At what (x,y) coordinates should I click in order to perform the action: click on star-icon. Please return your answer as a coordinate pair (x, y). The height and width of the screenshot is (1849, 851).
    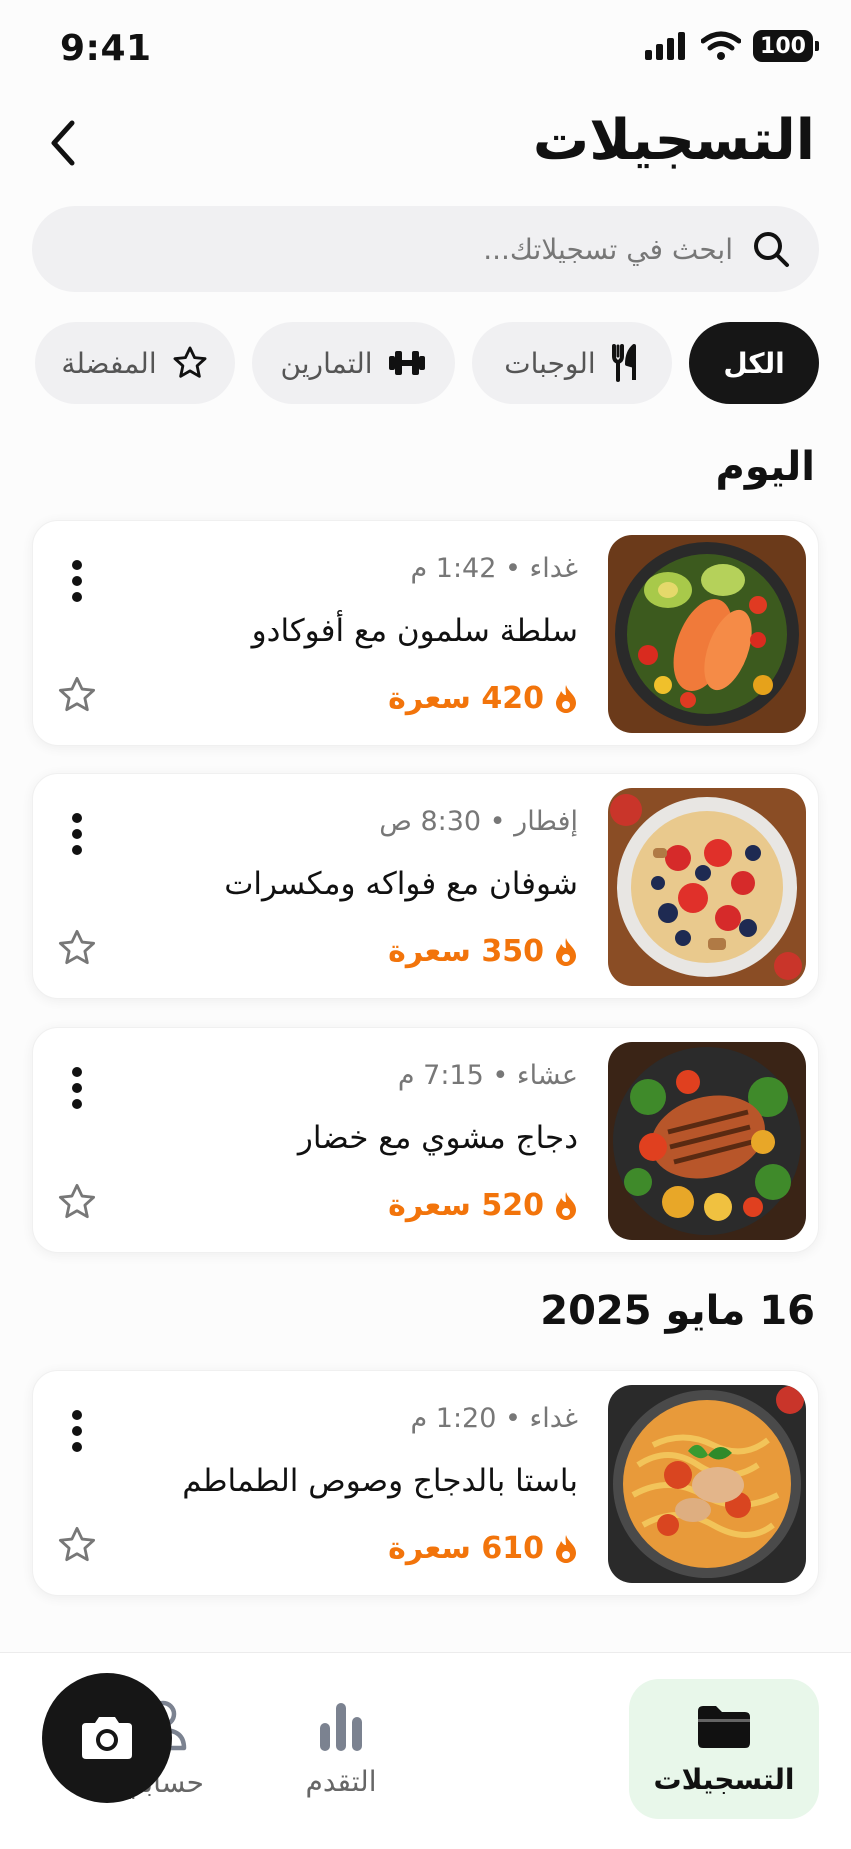
    Looking at the image, I should click on (190, 362).